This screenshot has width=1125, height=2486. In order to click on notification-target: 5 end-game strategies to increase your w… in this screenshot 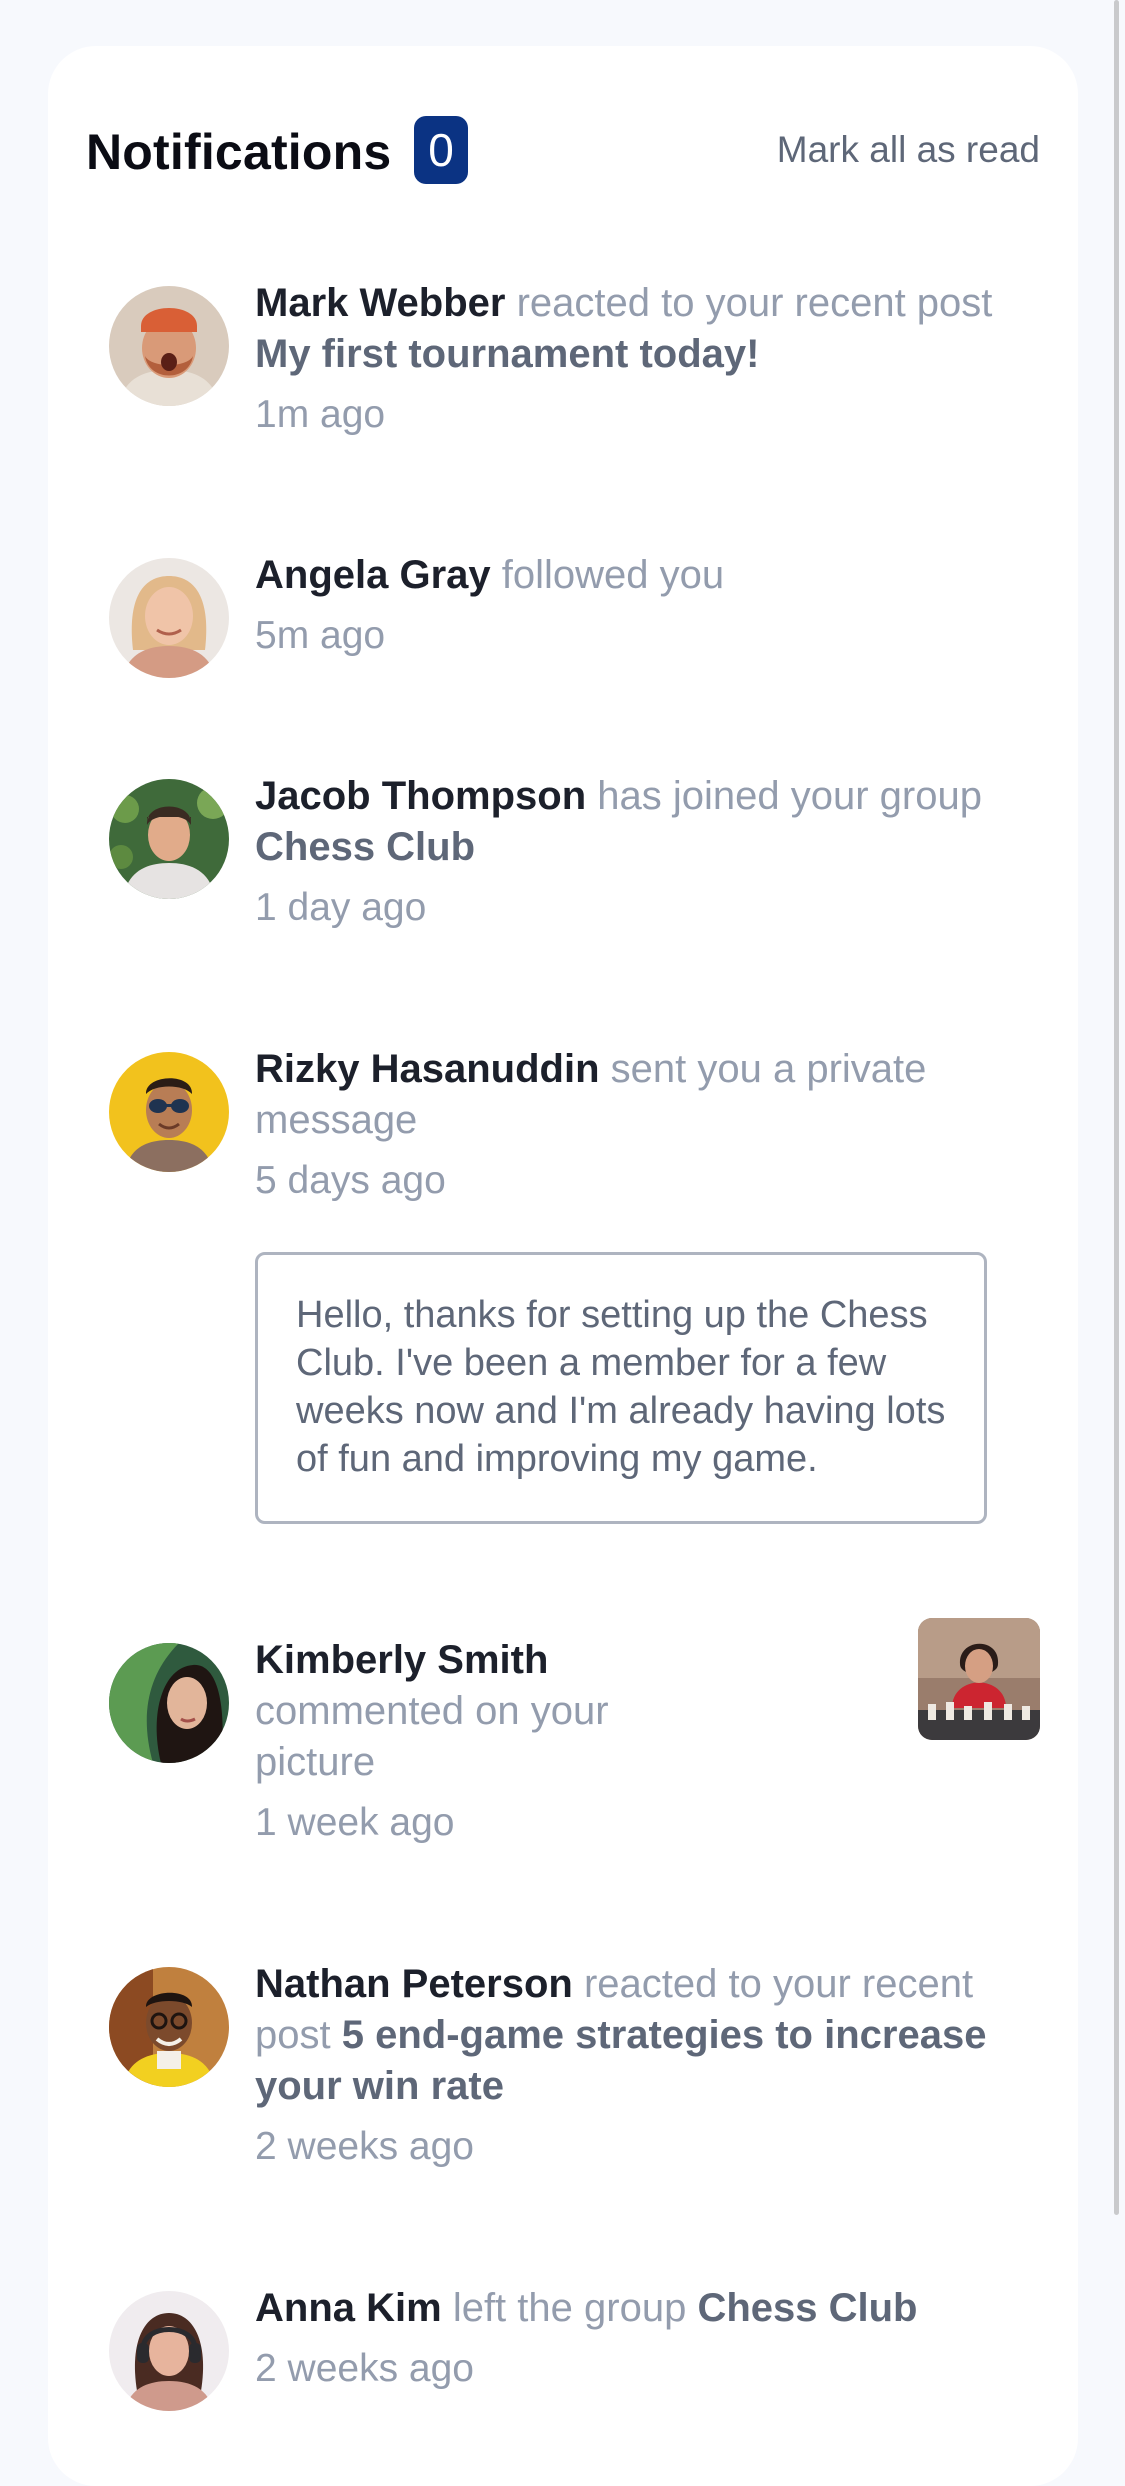, I will do `click(620, 2060)`.